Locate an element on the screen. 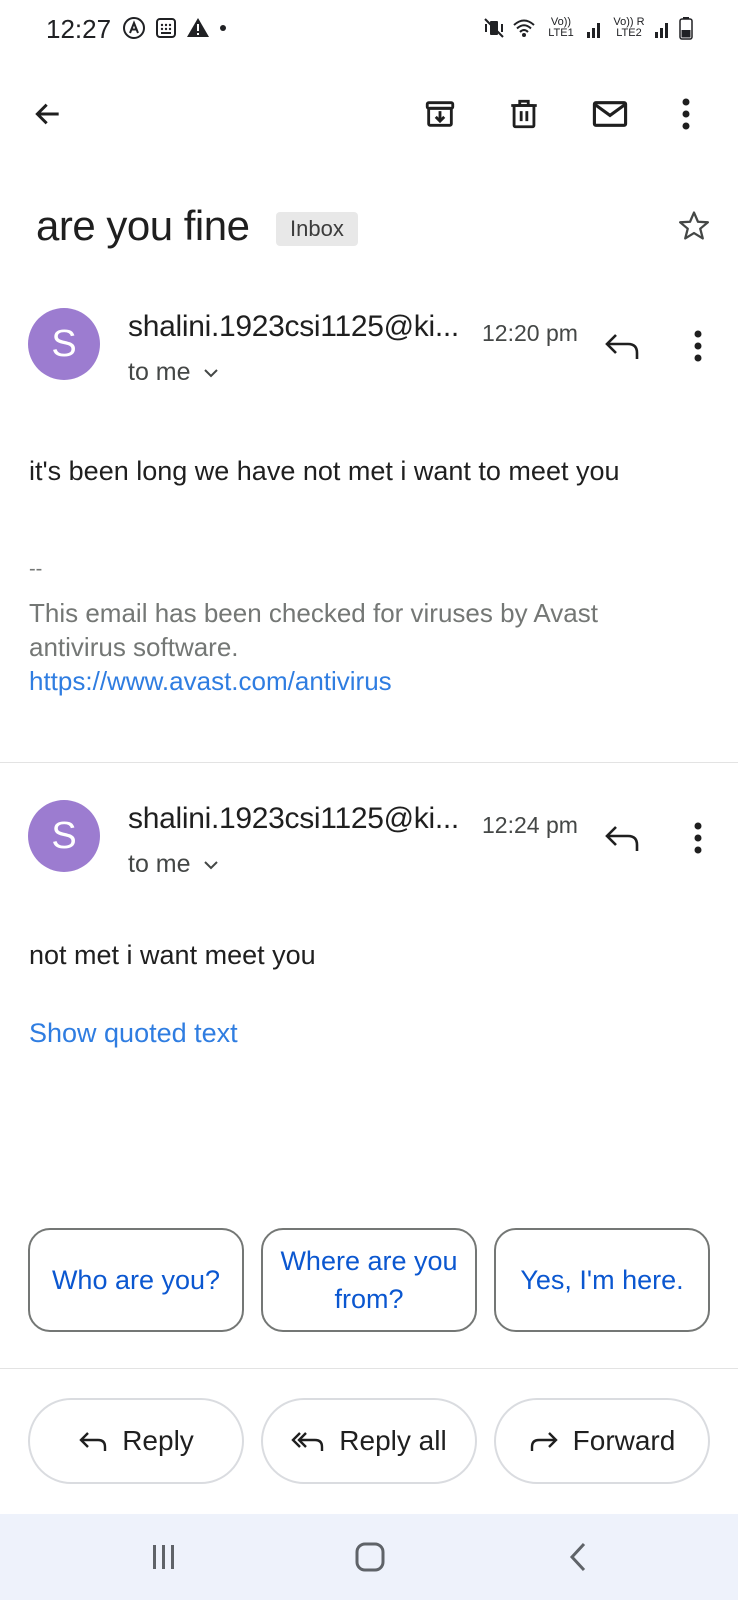 The image size is (738, 1600). back-chevron-icon is located at coordinates (577, 1557).